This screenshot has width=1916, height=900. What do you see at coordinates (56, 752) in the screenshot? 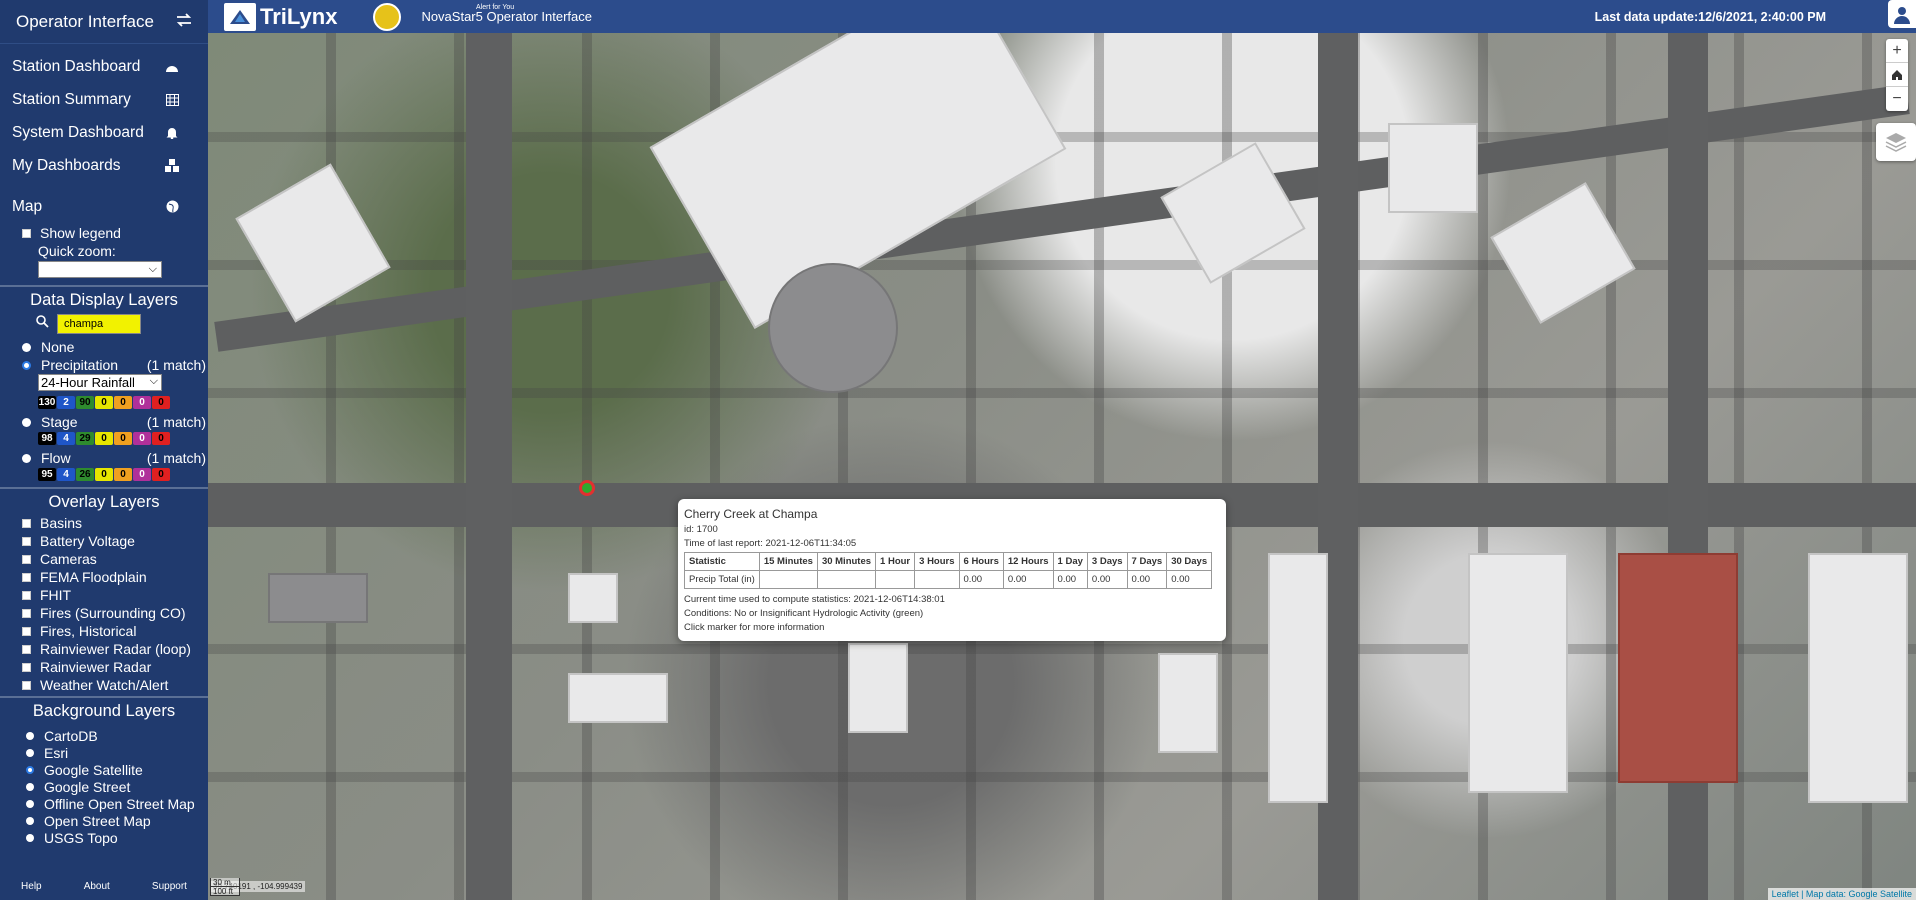
I see `background-label: Esri` at bounding box center [56, 752].